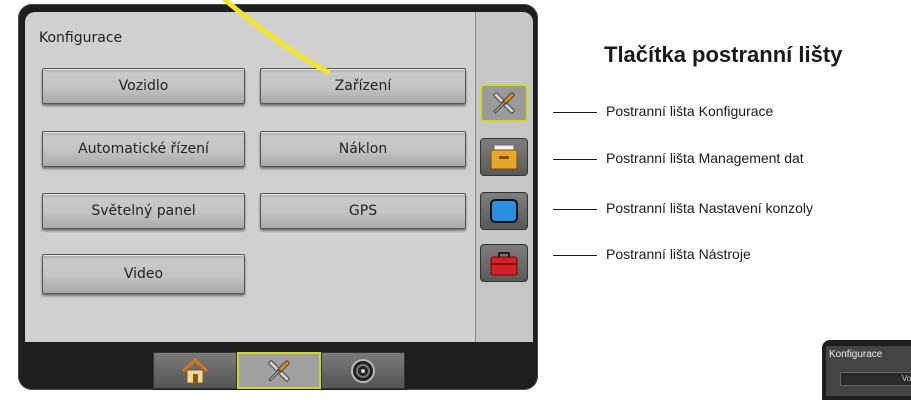 This screenshot has width=911, height=400. What do you see at coordinates (143, 274) in the screenshot?
I see `video-button: Video` at bounding box center [143, 274].